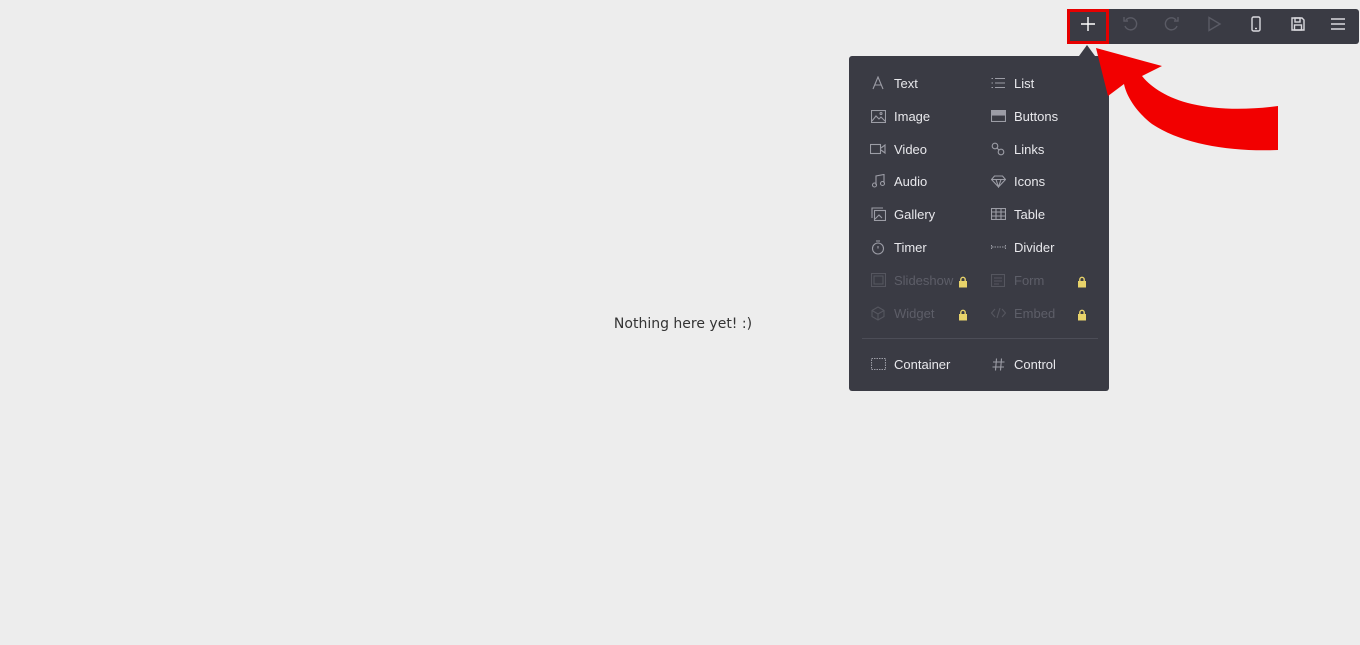 This screenshot has width=1360, height=645. Describe the element at coordinates (1187, 99) in the screenshot. I see `annotation-arrow` at that location.